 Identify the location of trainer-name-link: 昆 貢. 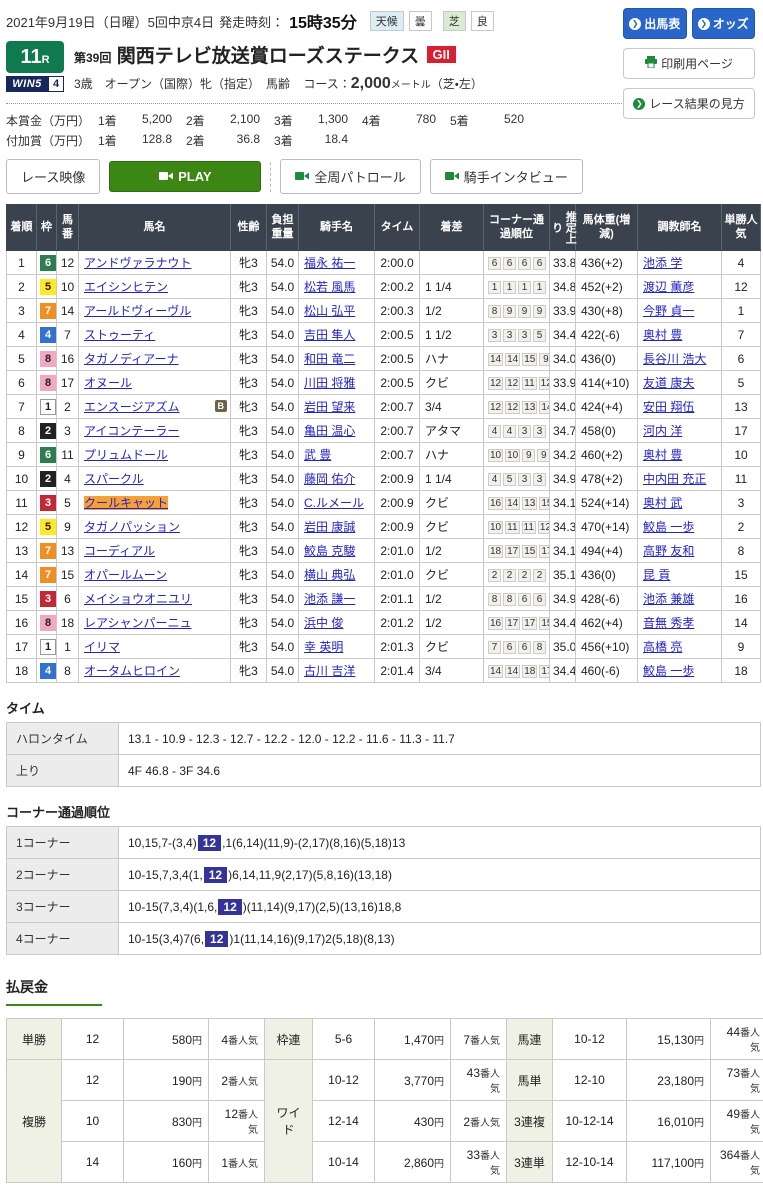
(656, 575).